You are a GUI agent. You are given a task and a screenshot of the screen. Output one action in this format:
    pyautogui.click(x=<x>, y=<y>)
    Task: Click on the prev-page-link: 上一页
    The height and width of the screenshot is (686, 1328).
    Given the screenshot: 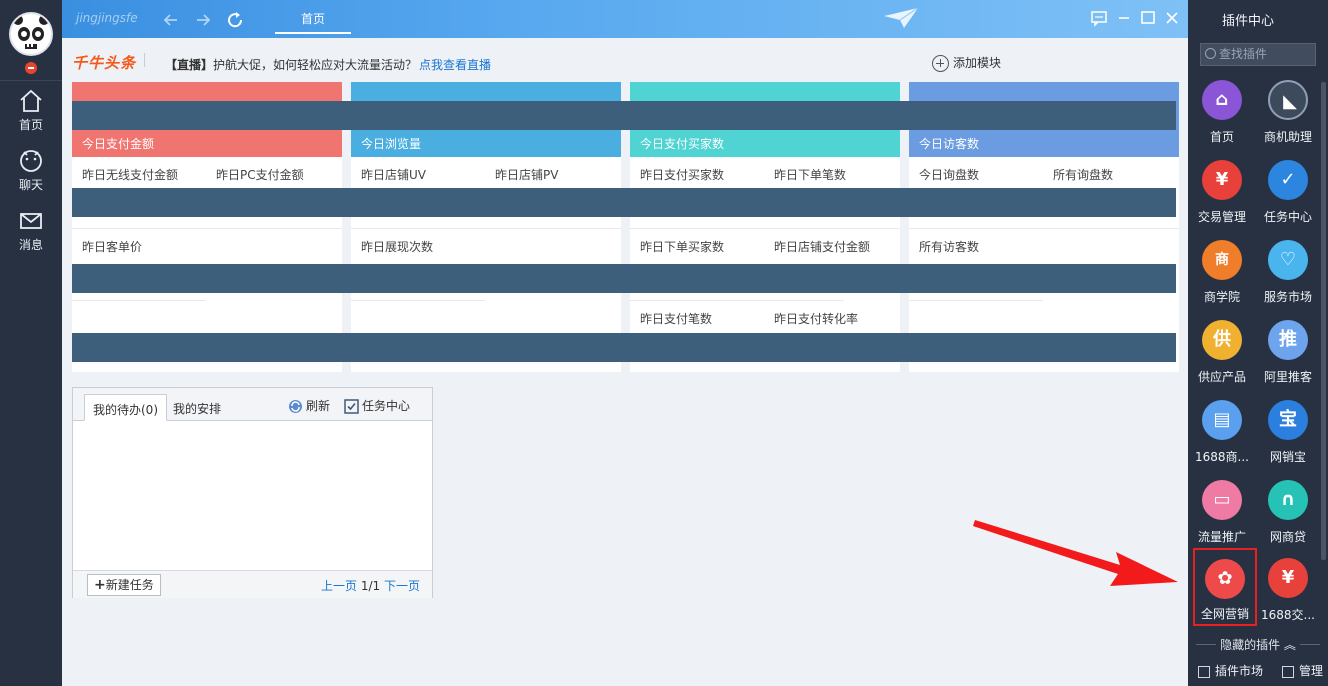 What is the action you would take?
    pyautogui.click(x=339, y=586)
    